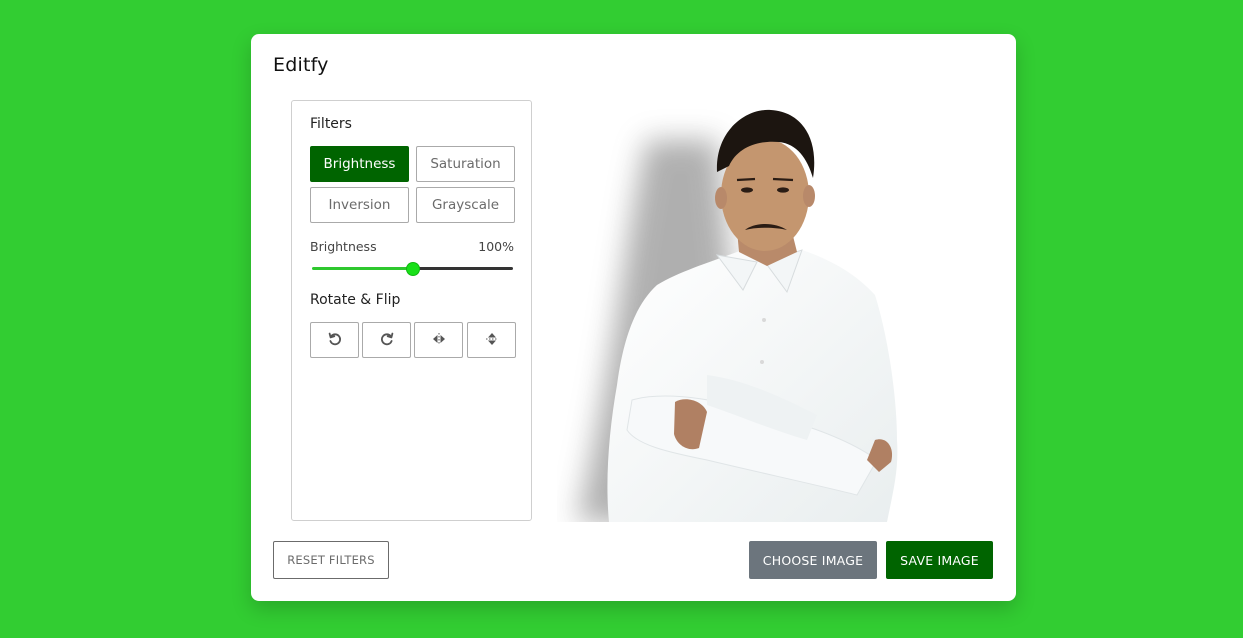  What do you see at coordinates (465, 205) in the screenshot?
I see `filter-grayscale-button: Grayscale` at bounding box center [465, 205].